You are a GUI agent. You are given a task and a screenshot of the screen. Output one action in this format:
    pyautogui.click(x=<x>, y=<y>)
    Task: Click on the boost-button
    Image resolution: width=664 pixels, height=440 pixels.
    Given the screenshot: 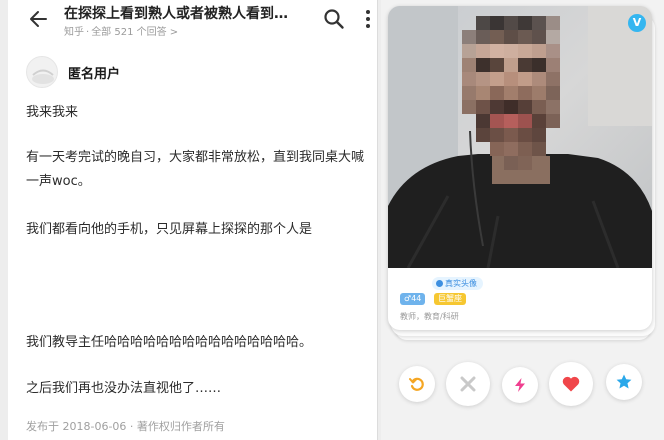 What is the action you would take?
    pyautogui.click(x=520, y=385)
    